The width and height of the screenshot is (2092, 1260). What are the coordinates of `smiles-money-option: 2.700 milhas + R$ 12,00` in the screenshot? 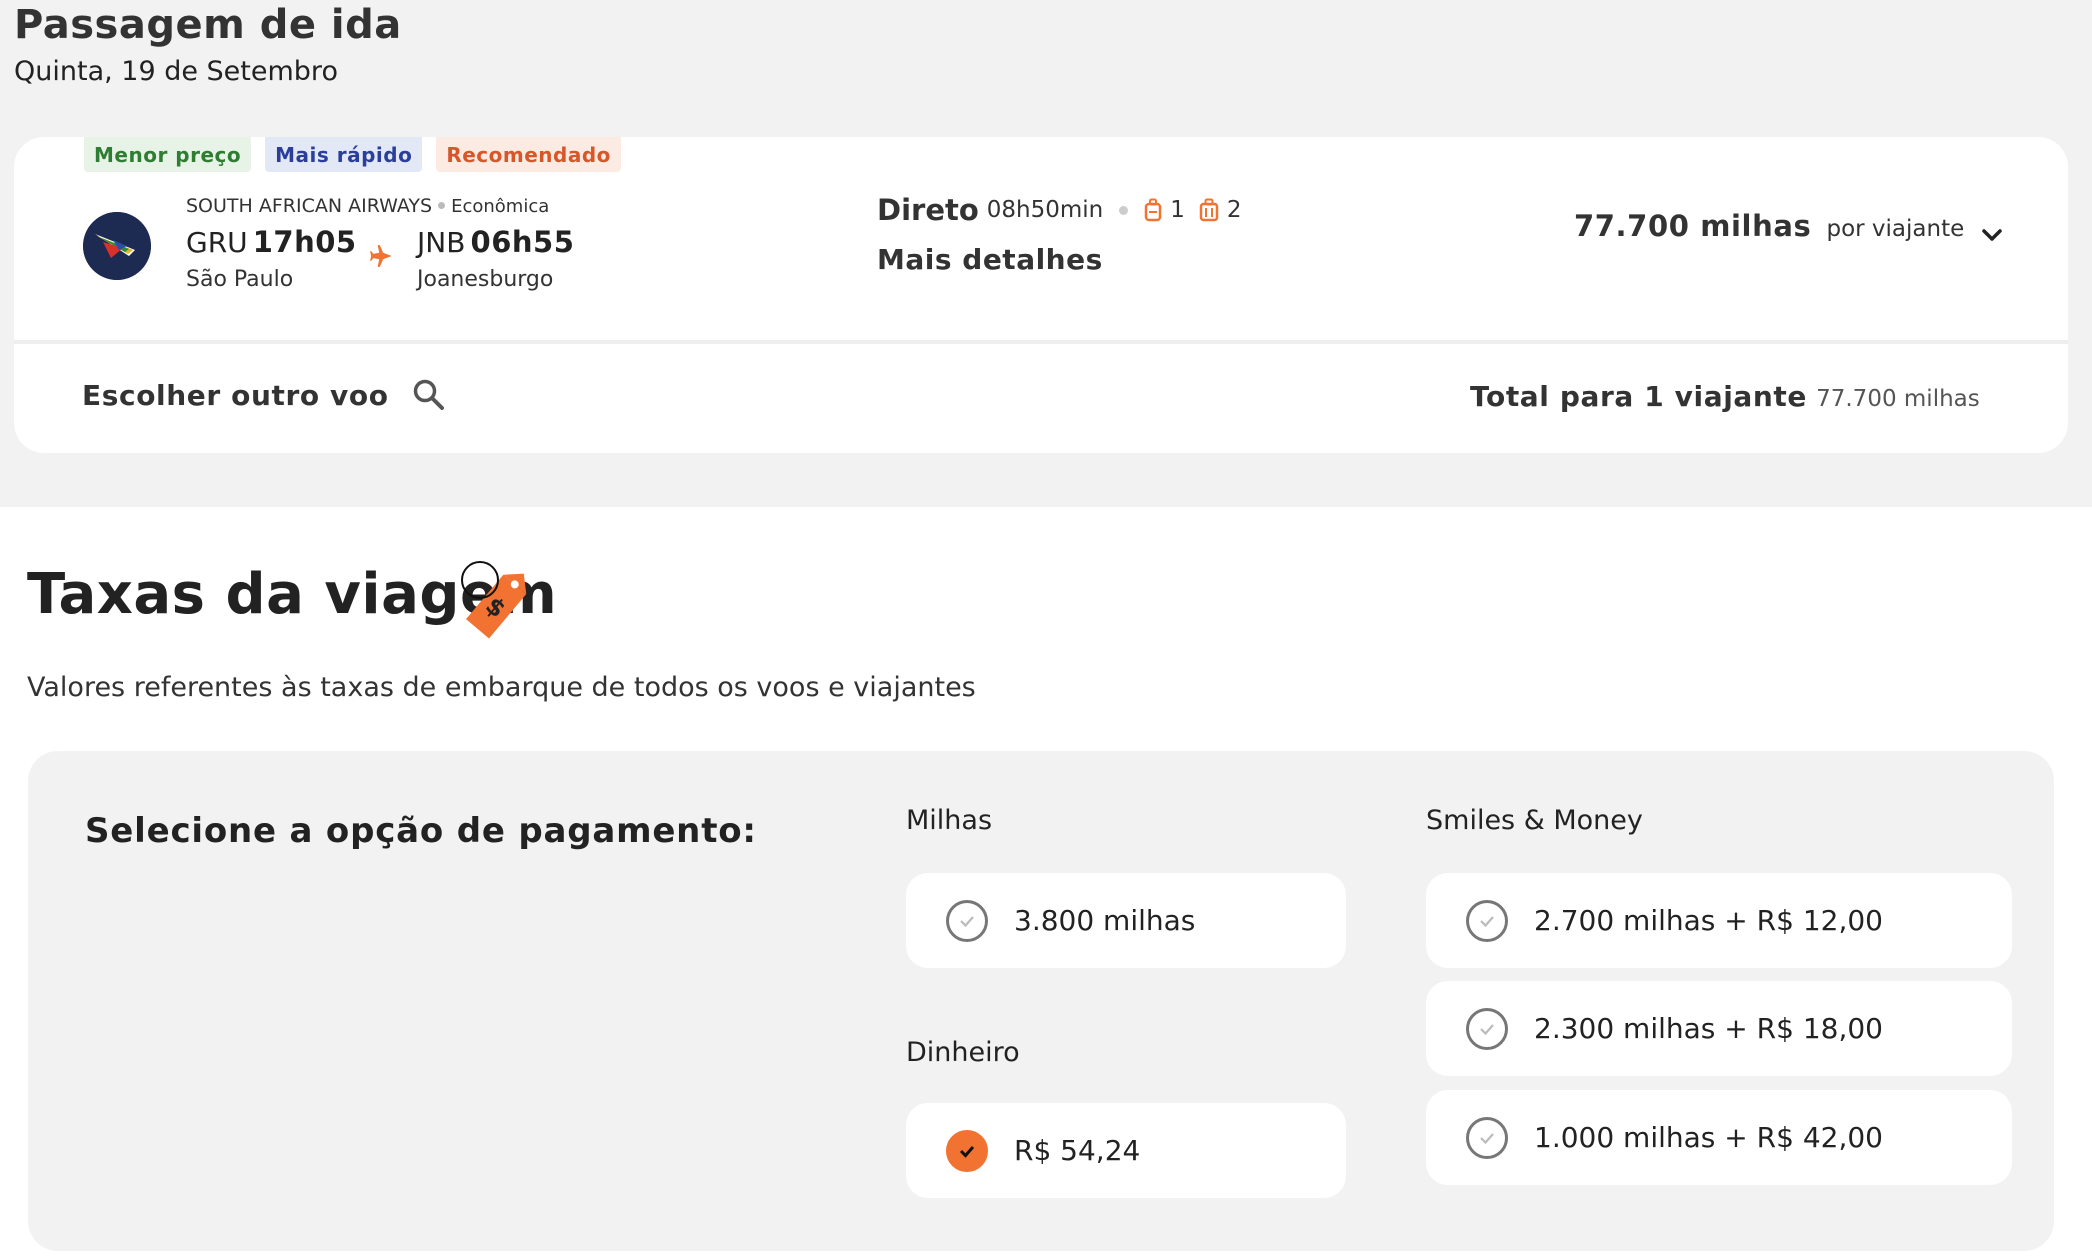 It's located at (1719, 920).